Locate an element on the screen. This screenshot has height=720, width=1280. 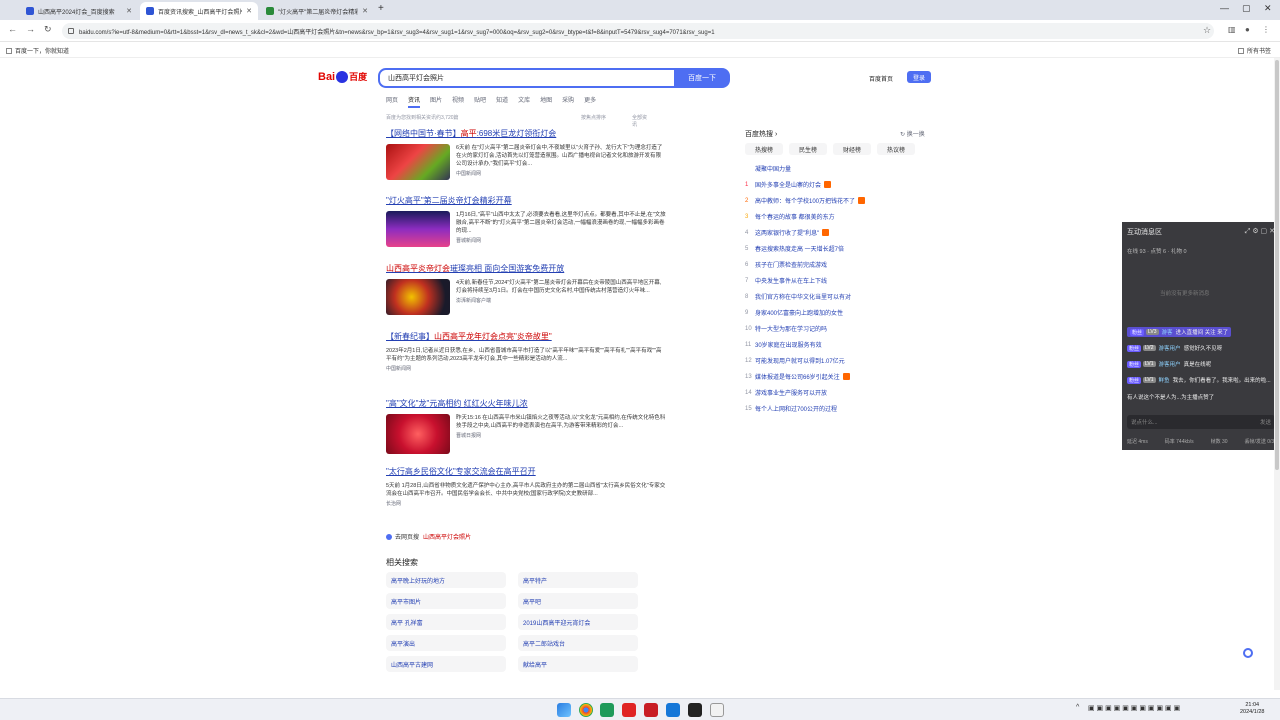
related-search-item: 高平特产 is located at coordinates (578, 580).